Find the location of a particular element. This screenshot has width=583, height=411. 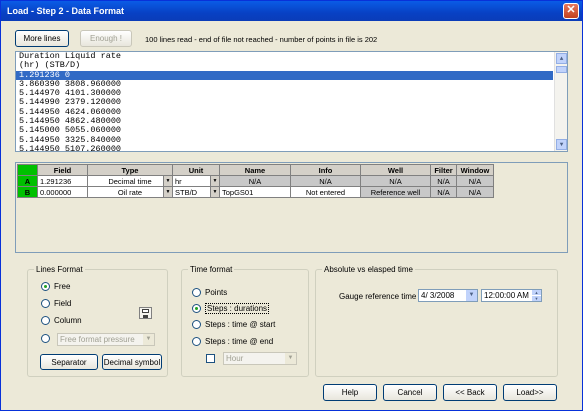

preview-scrollbar: ▲ ▼ is located at coordinates (560, 101).